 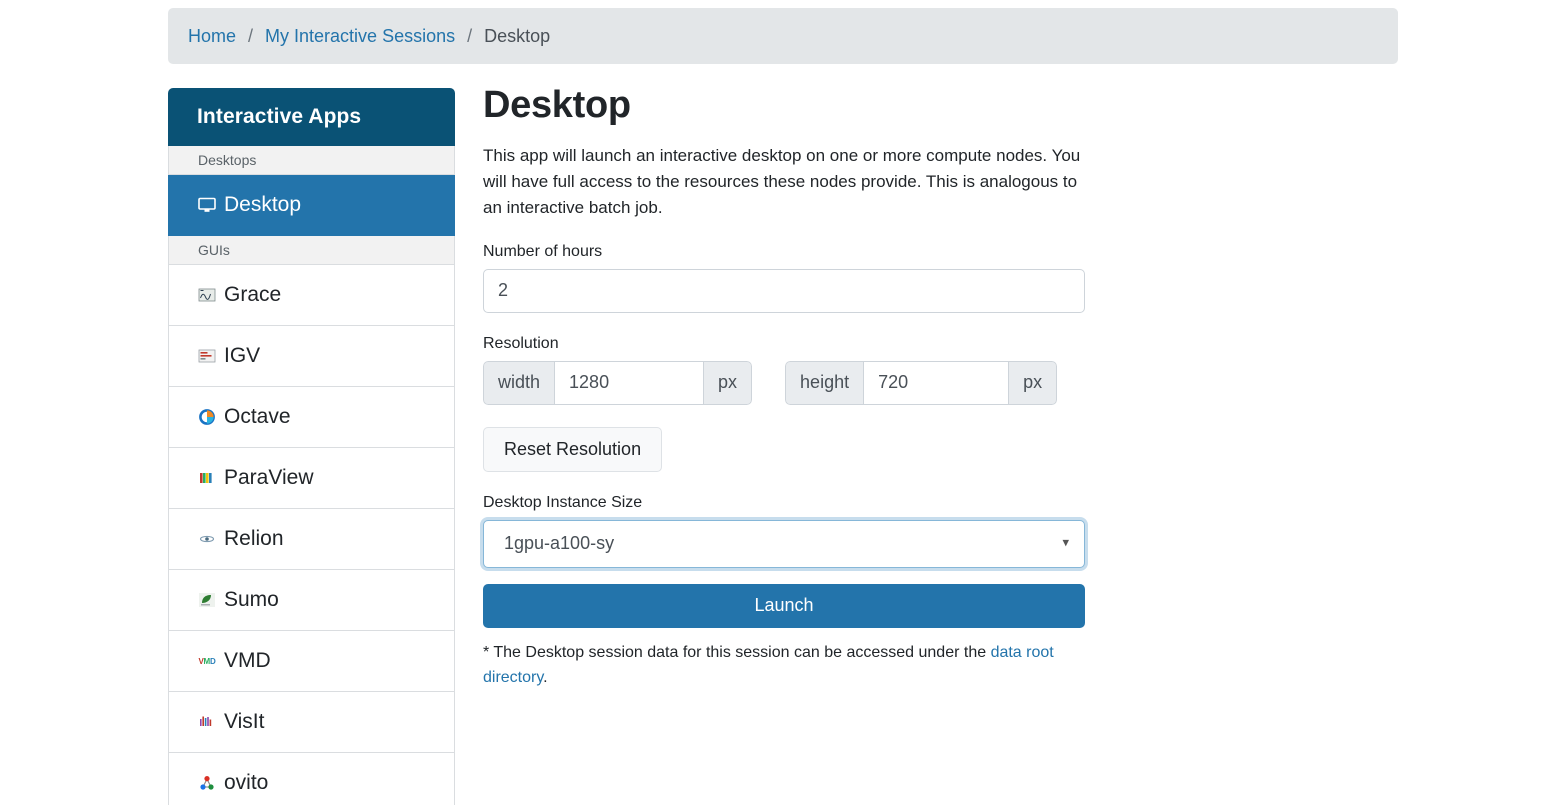 I want to click on breadcrumb-item-desktop: Desktop, so click(x=517, y=35).